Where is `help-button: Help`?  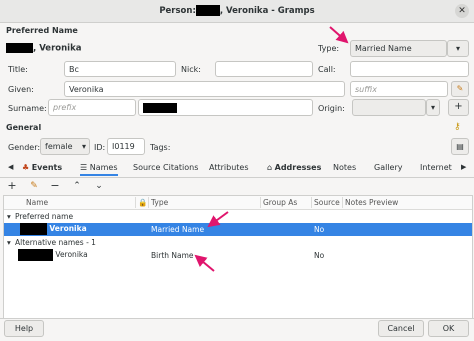 help-button: Help is located at coordinates (24, 328).